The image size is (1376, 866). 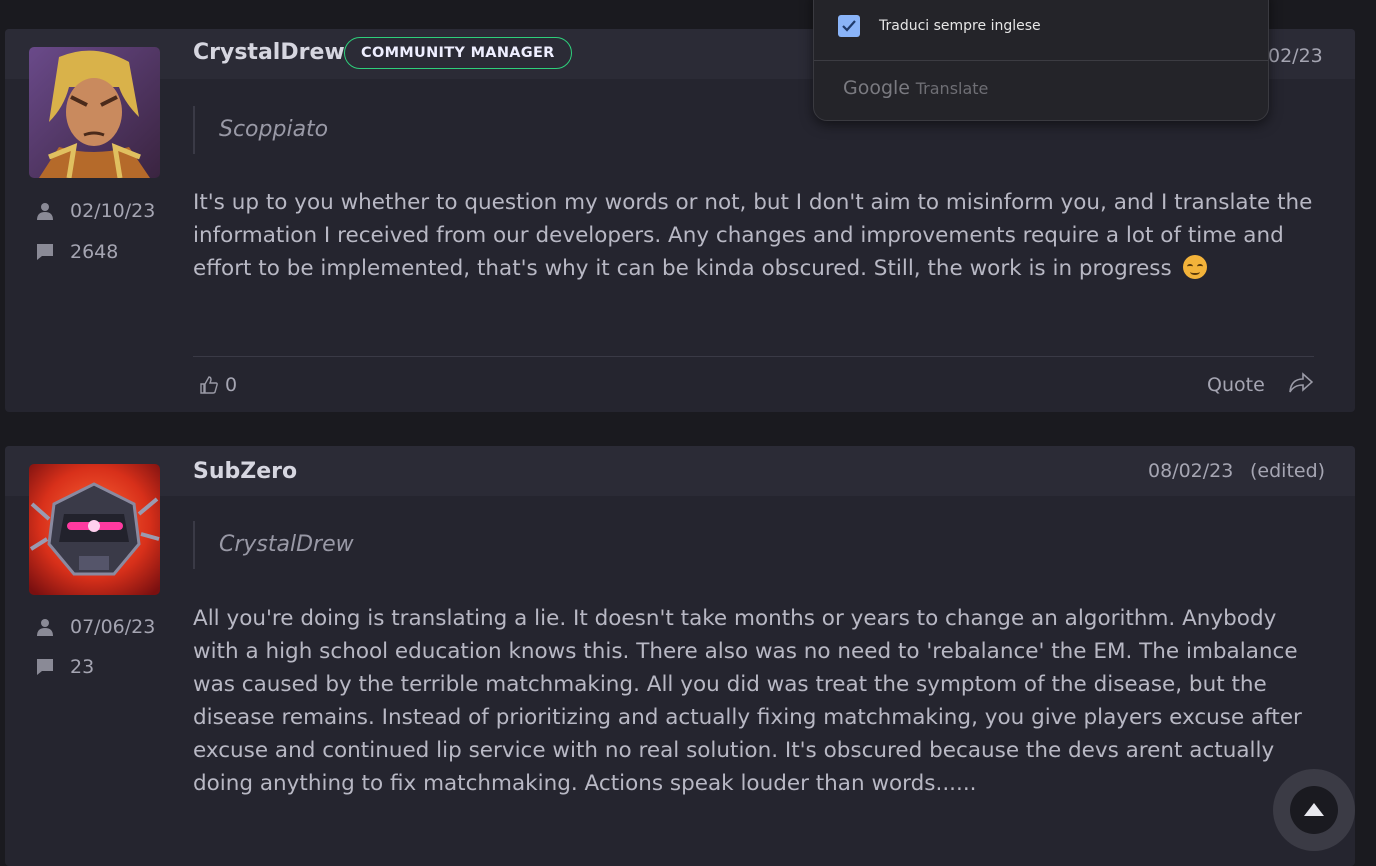 I want to click on google-wordmark: Google, so click(x=877, y=88).